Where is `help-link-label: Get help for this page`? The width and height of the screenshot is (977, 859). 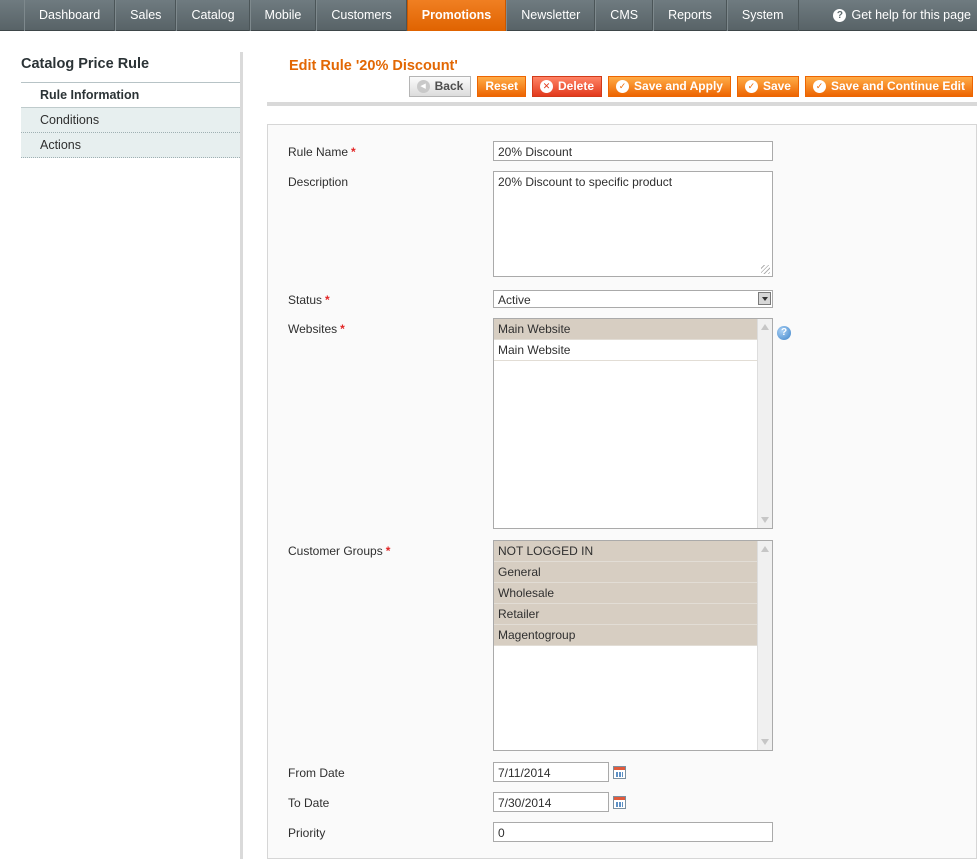 help-link-label: Get help for this page is located at coordinates (911, 15).